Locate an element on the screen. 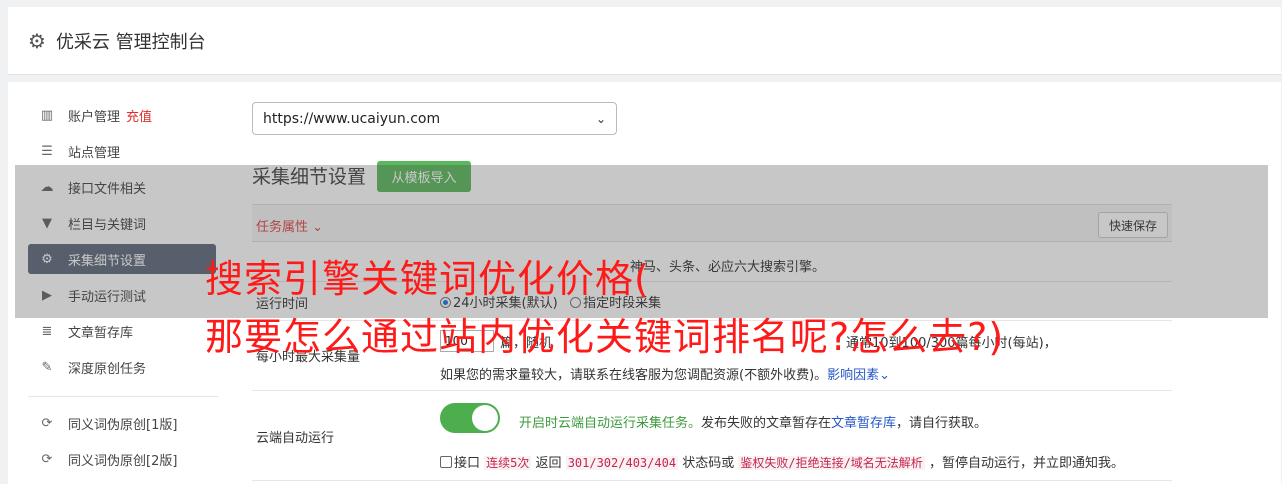 The height and width of the screenshot is (484, 1282). impact-factors-link: 影响因素⌄ is located at coordinates (858, 375).